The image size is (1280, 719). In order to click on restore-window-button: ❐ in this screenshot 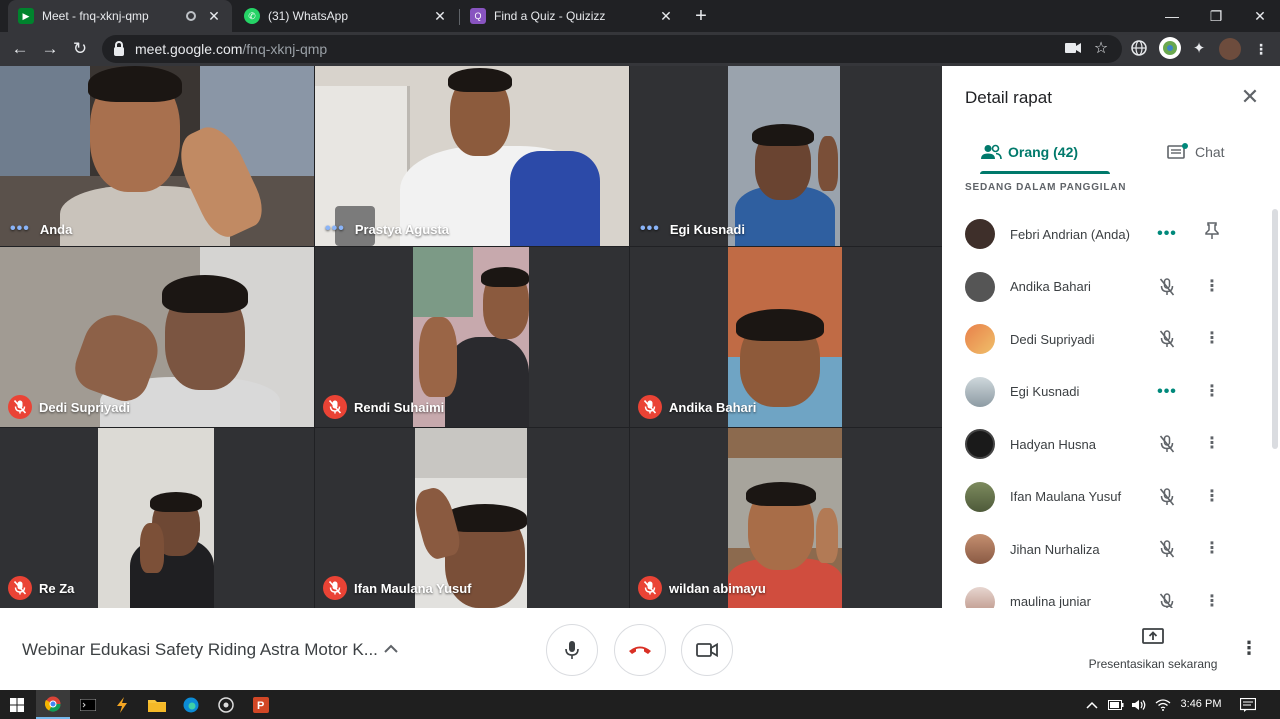, I will do `click(1216, 16)`.